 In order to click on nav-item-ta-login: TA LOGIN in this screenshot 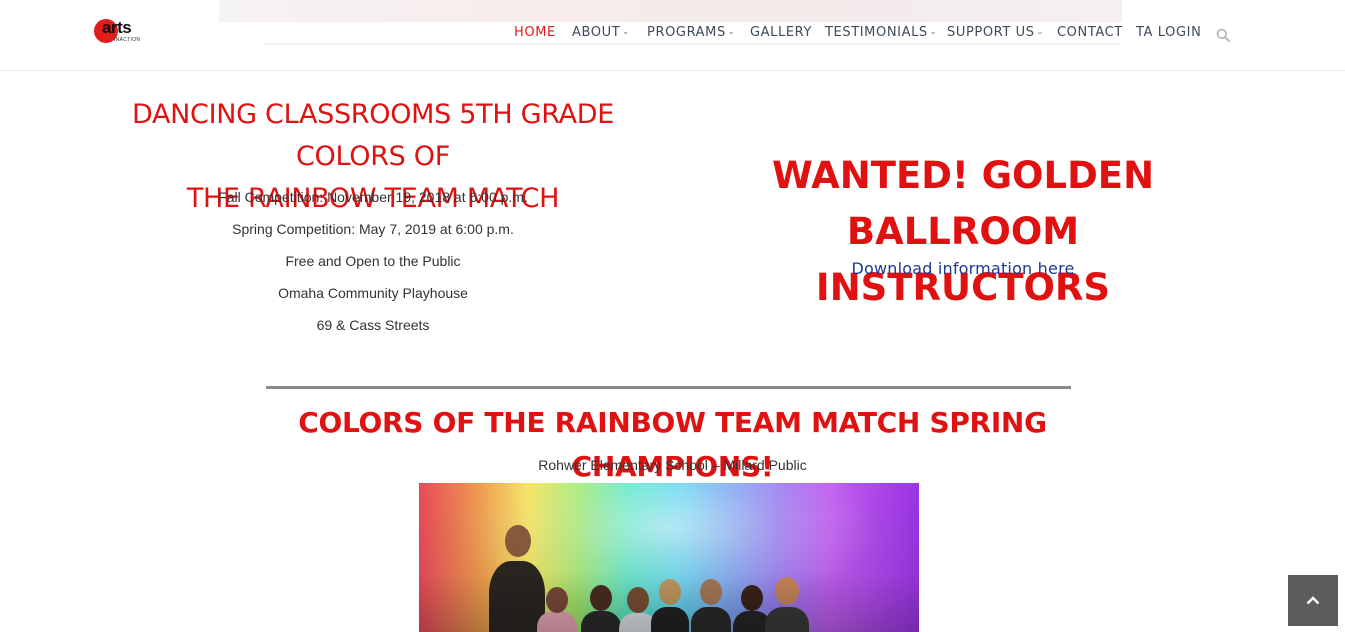, I will do `click(1168, 35)`.